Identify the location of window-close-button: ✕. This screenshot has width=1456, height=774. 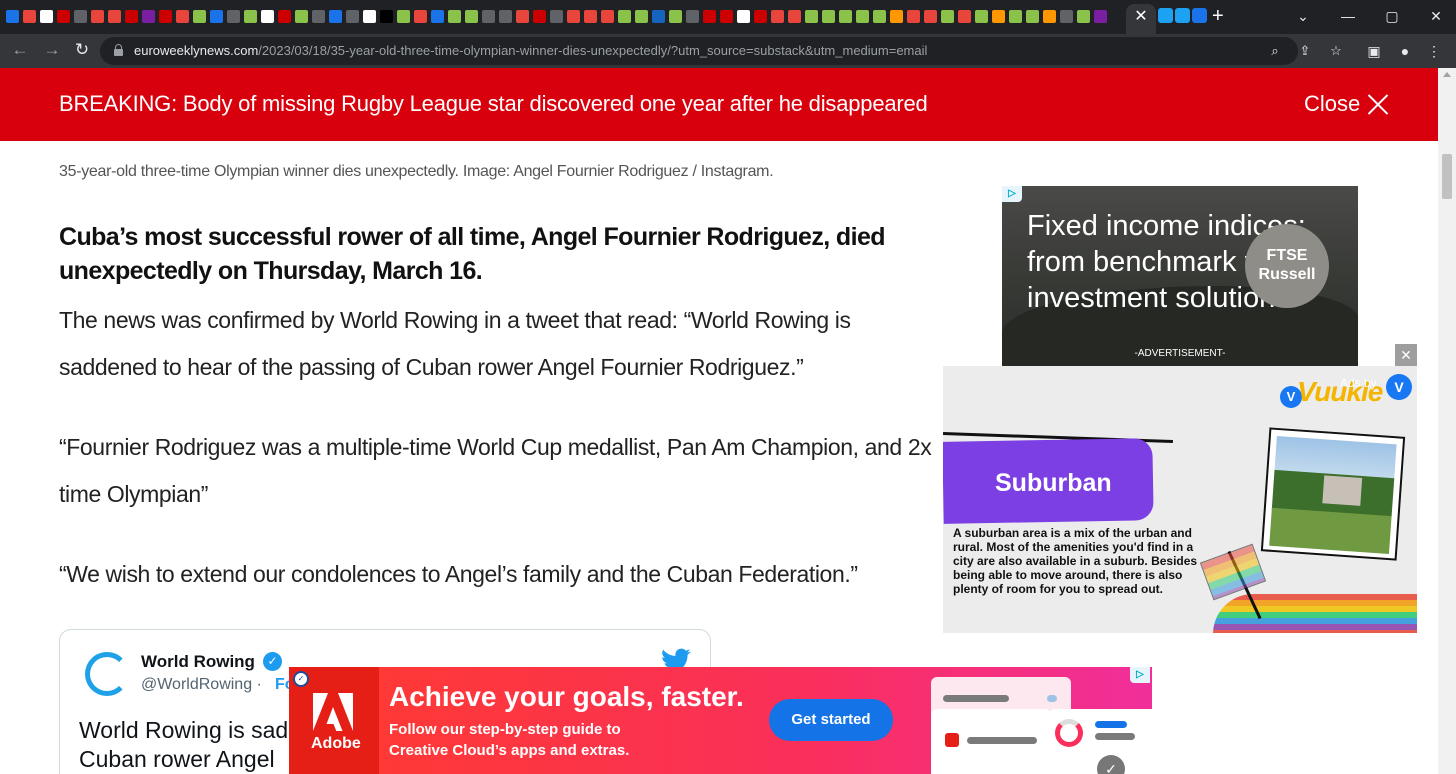
(1436, 16).